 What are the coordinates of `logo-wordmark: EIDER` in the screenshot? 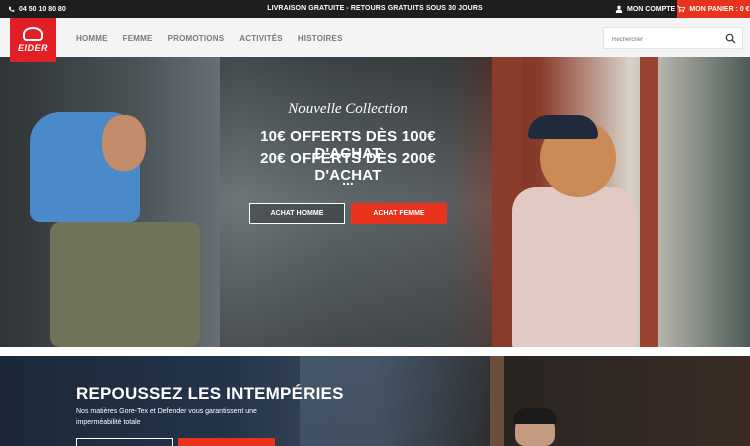 It's located at (32, 48).